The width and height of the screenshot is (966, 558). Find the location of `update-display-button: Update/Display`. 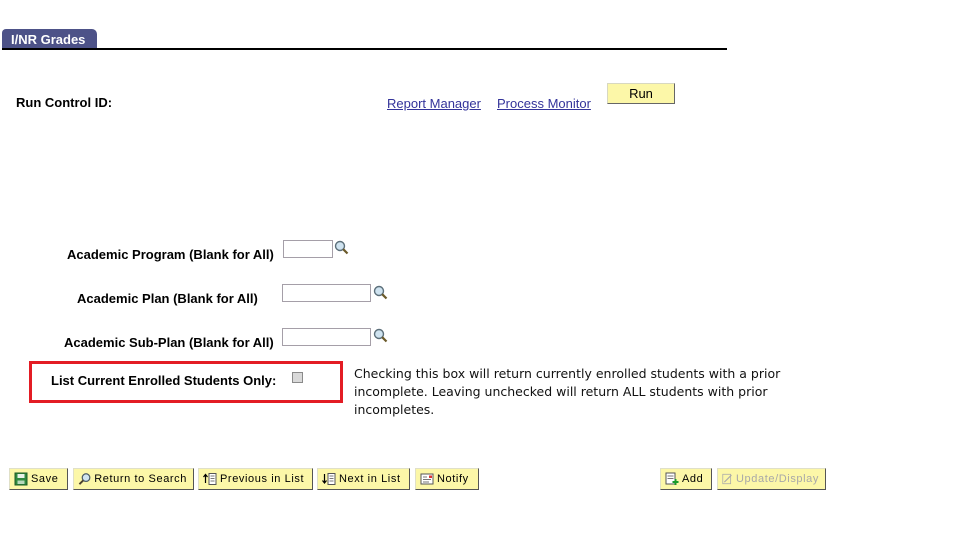

update-display-button: Update/Display is located at coordinates (771, 479).